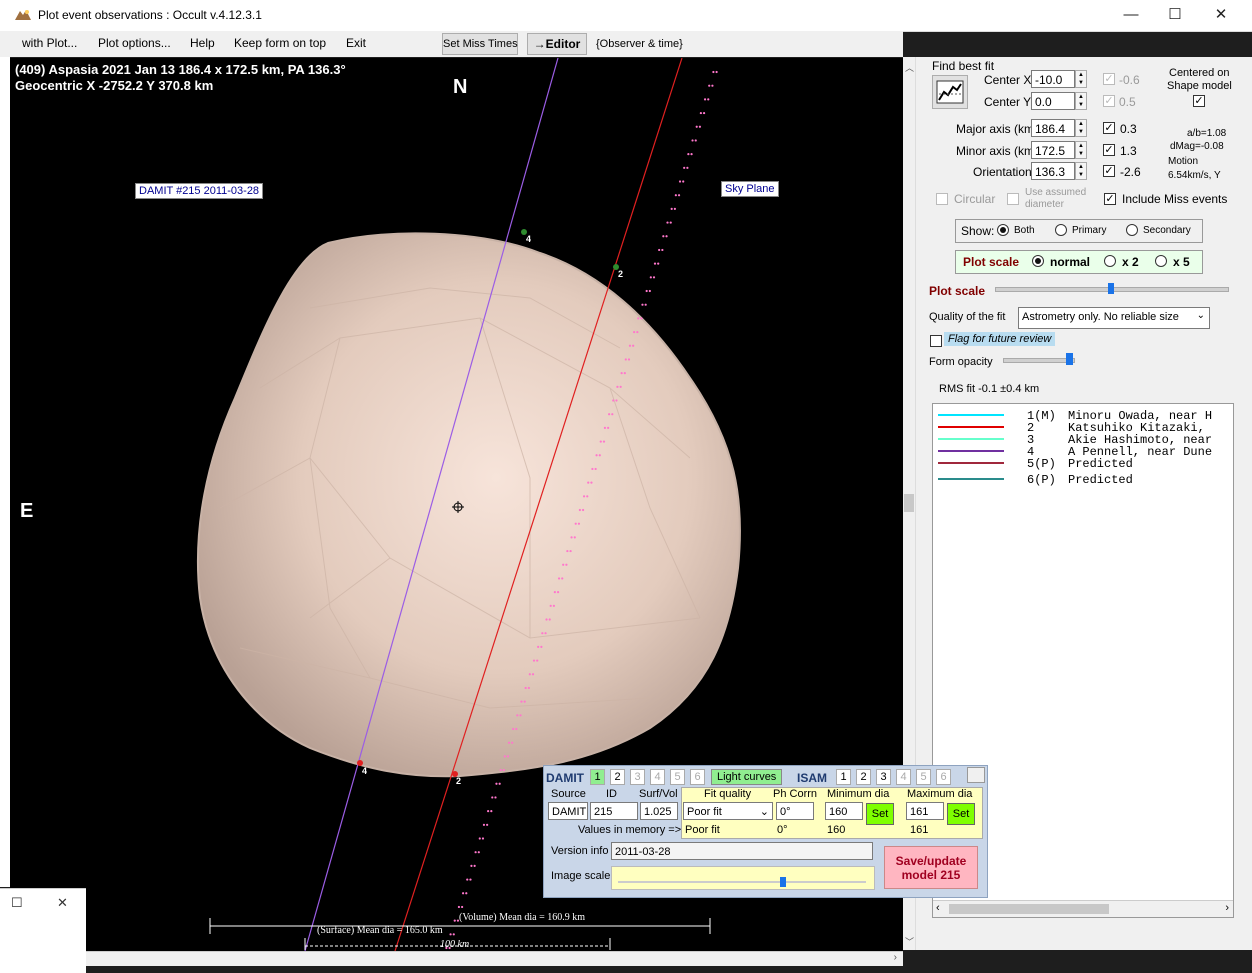 This screenshot has width=1252, height=973. What do you see at coordinates (697, 777) in the screenshot?
I see `damit-tab-6: 6` at bounding box center [697, 777].